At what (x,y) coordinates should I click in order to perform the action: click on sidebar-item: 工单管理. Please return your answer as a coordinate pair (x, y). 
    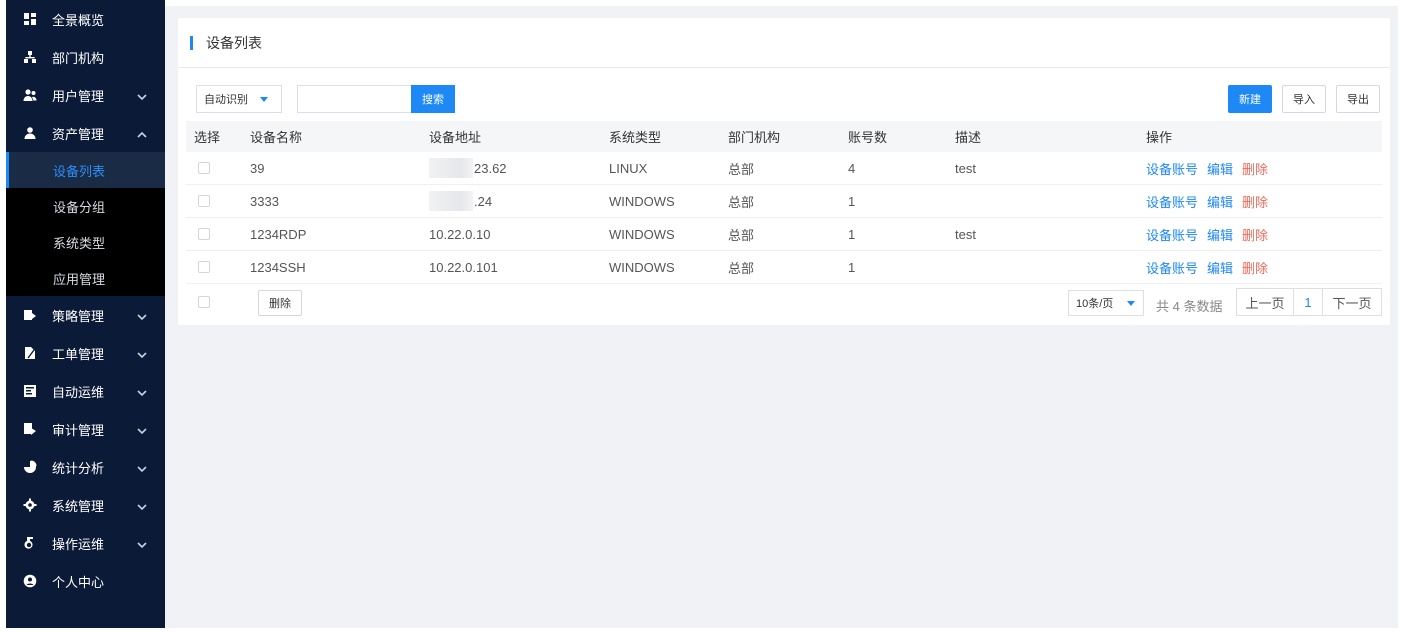
    Looking at the image, I should click on (85, 353).